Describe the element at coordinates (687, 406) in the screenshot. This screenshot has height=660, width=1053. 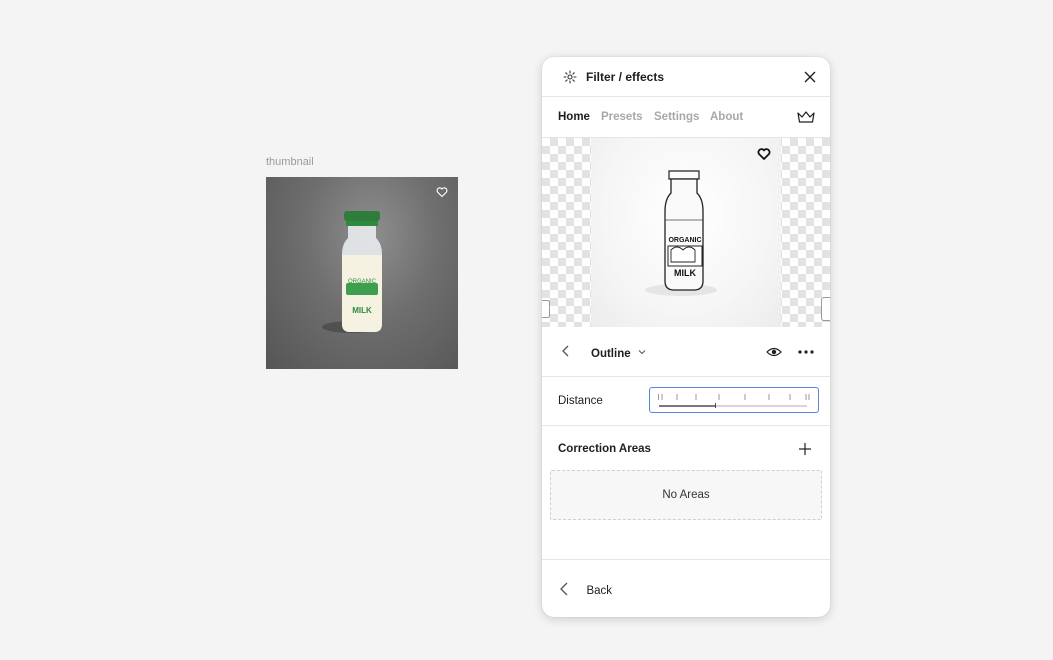
I see `slider-fill` at that location.